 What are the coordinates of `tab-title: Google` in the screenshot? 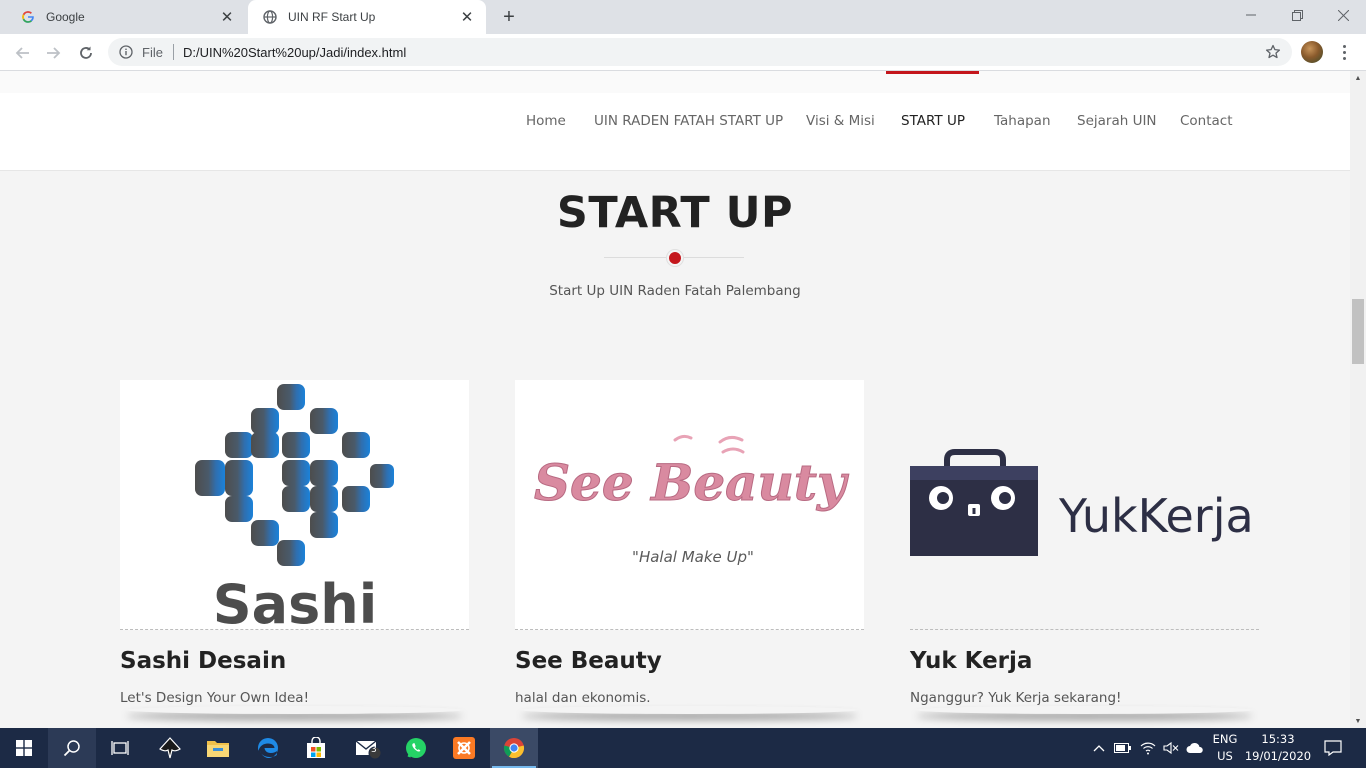 It's located at (65, 17).